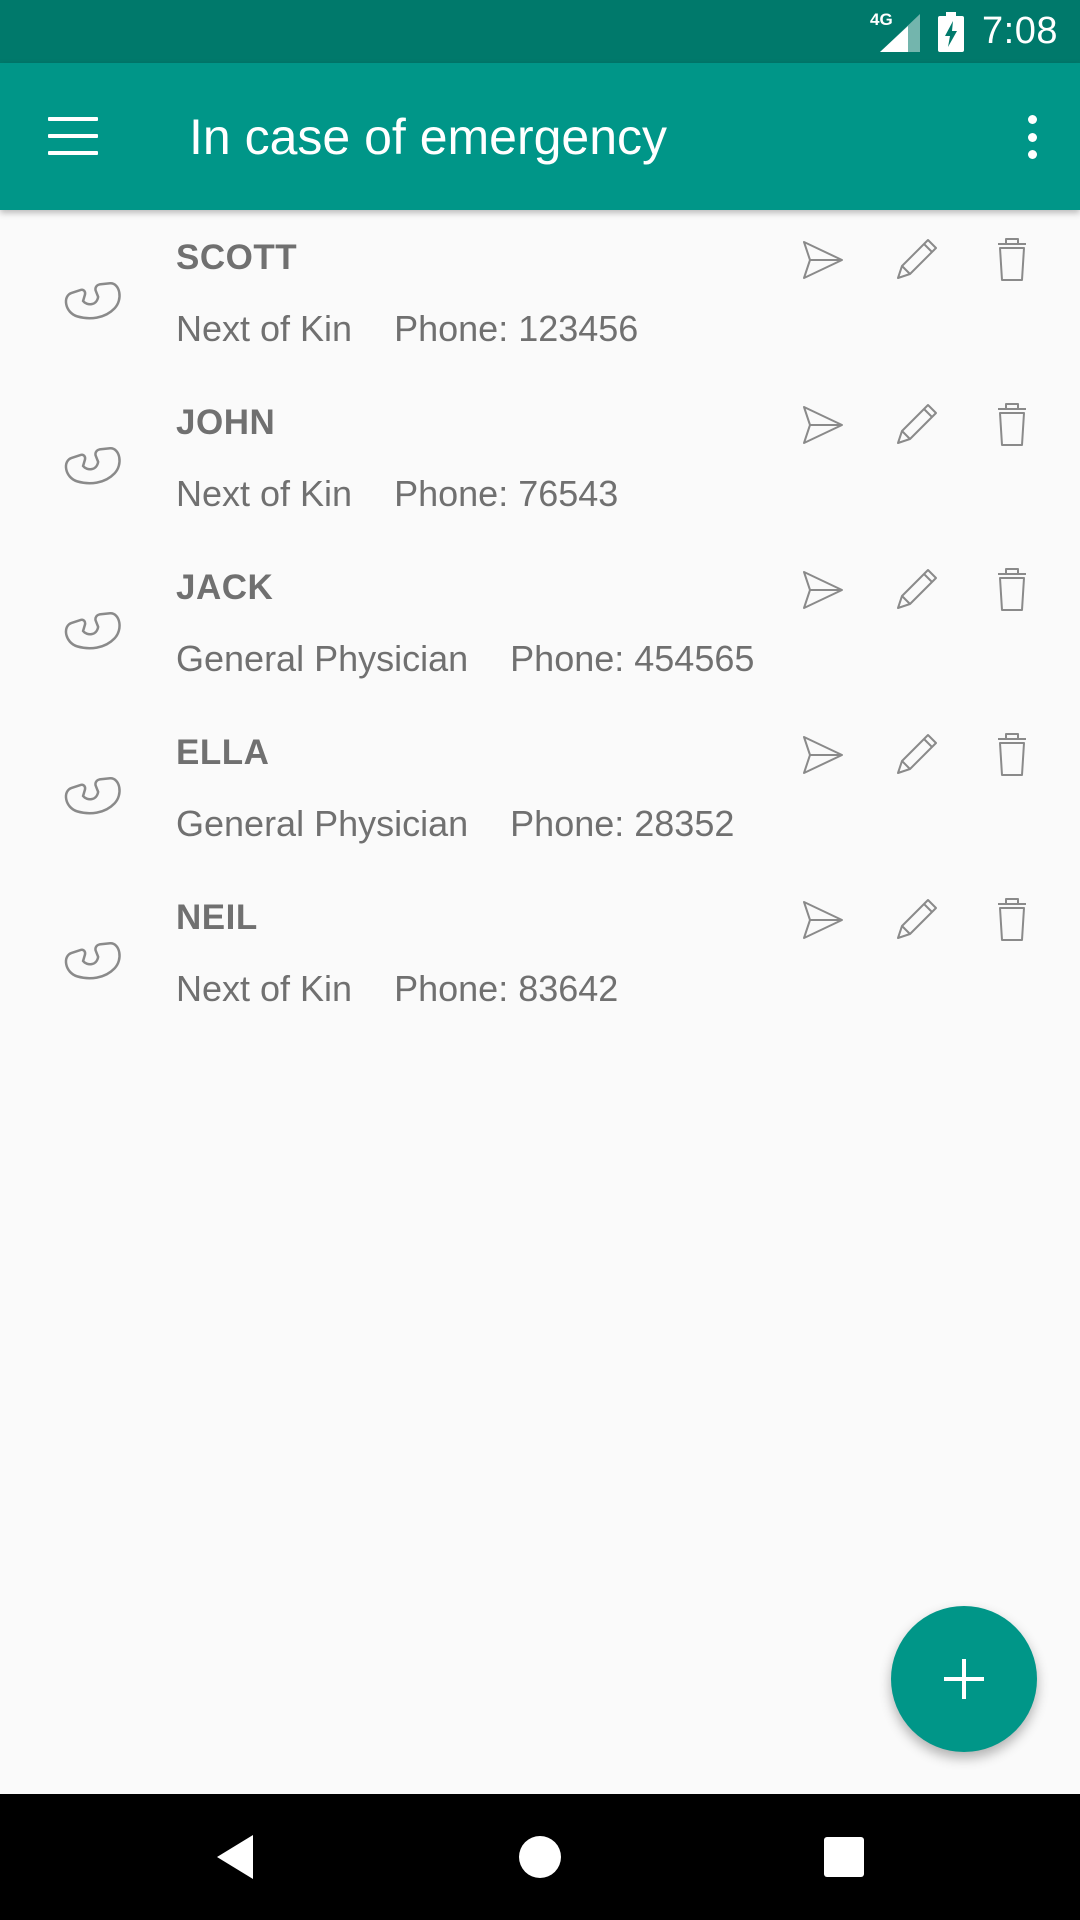 Image resolution: width=1080 pixels, height=1920 pixels. What do you see at coordinates (1032, 137) in the screenshot?
I see `more-vert-icon` at bounding box center [1032, 137].